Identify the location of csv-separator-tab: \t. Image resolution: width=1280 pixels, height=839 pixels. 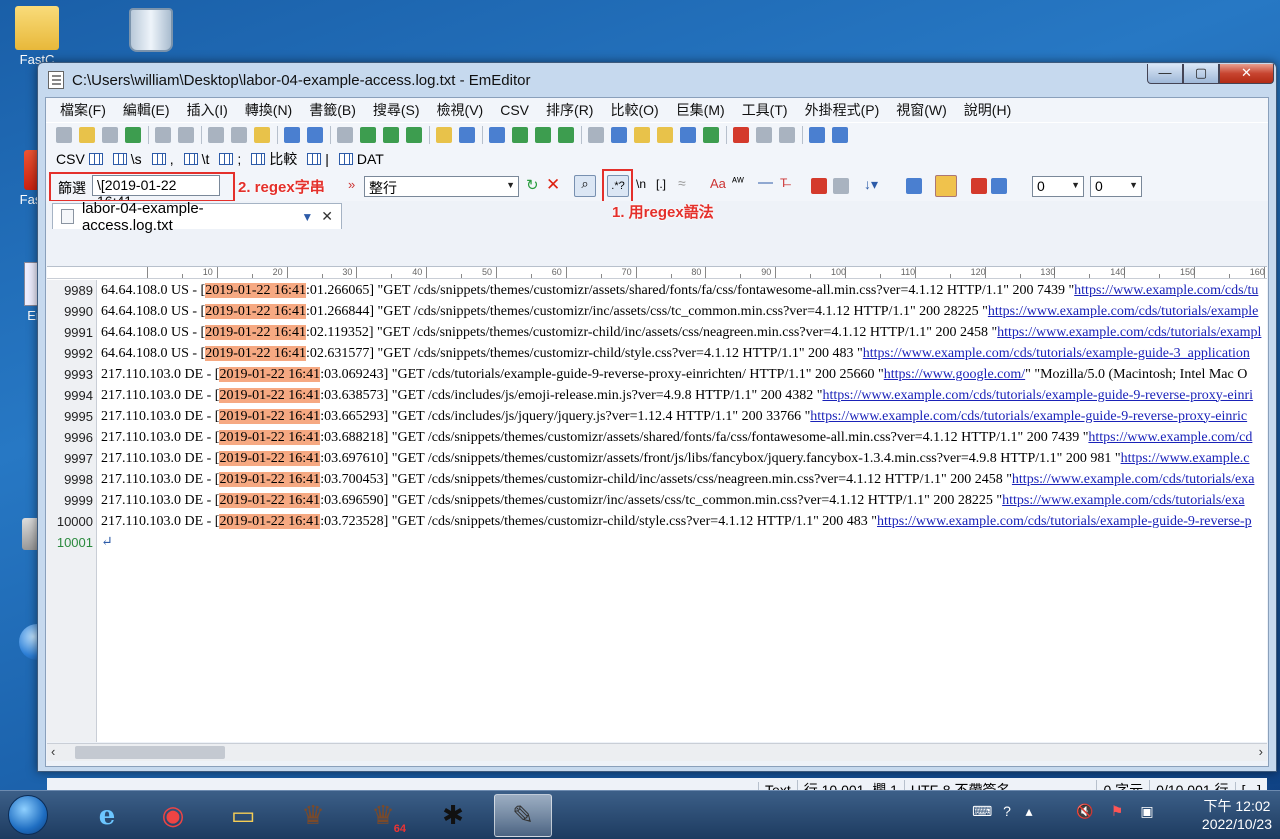
(196, 159).